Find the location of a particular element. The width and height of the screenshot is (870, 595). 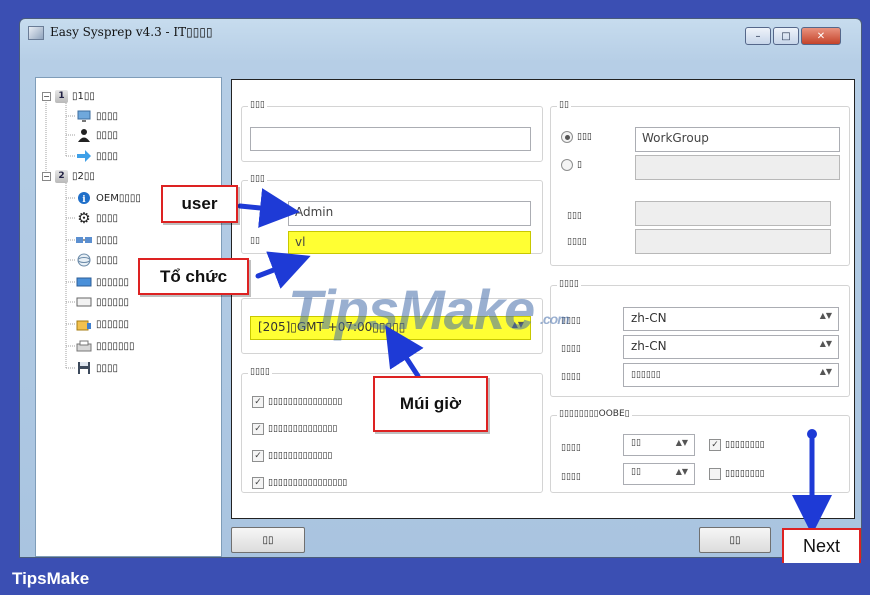

arrow-to-organization is located at coordinates (283, 270).